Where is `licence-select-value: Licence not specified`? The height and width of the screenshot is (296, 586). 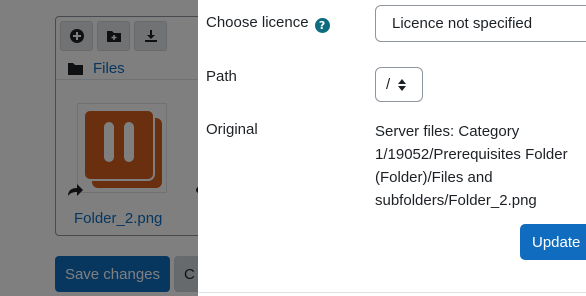 licence-select-value: Licence not specified is located at coordinates (462, 23).